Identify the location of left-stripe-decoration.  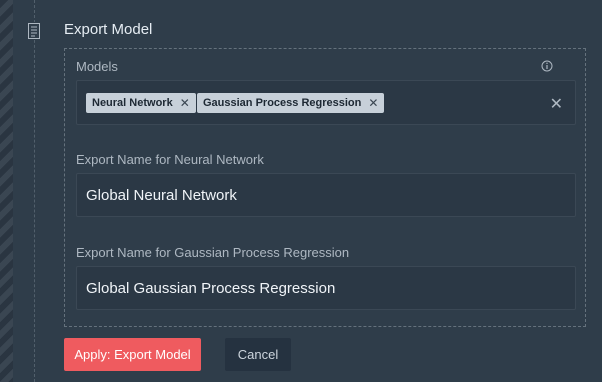
(6, 191).